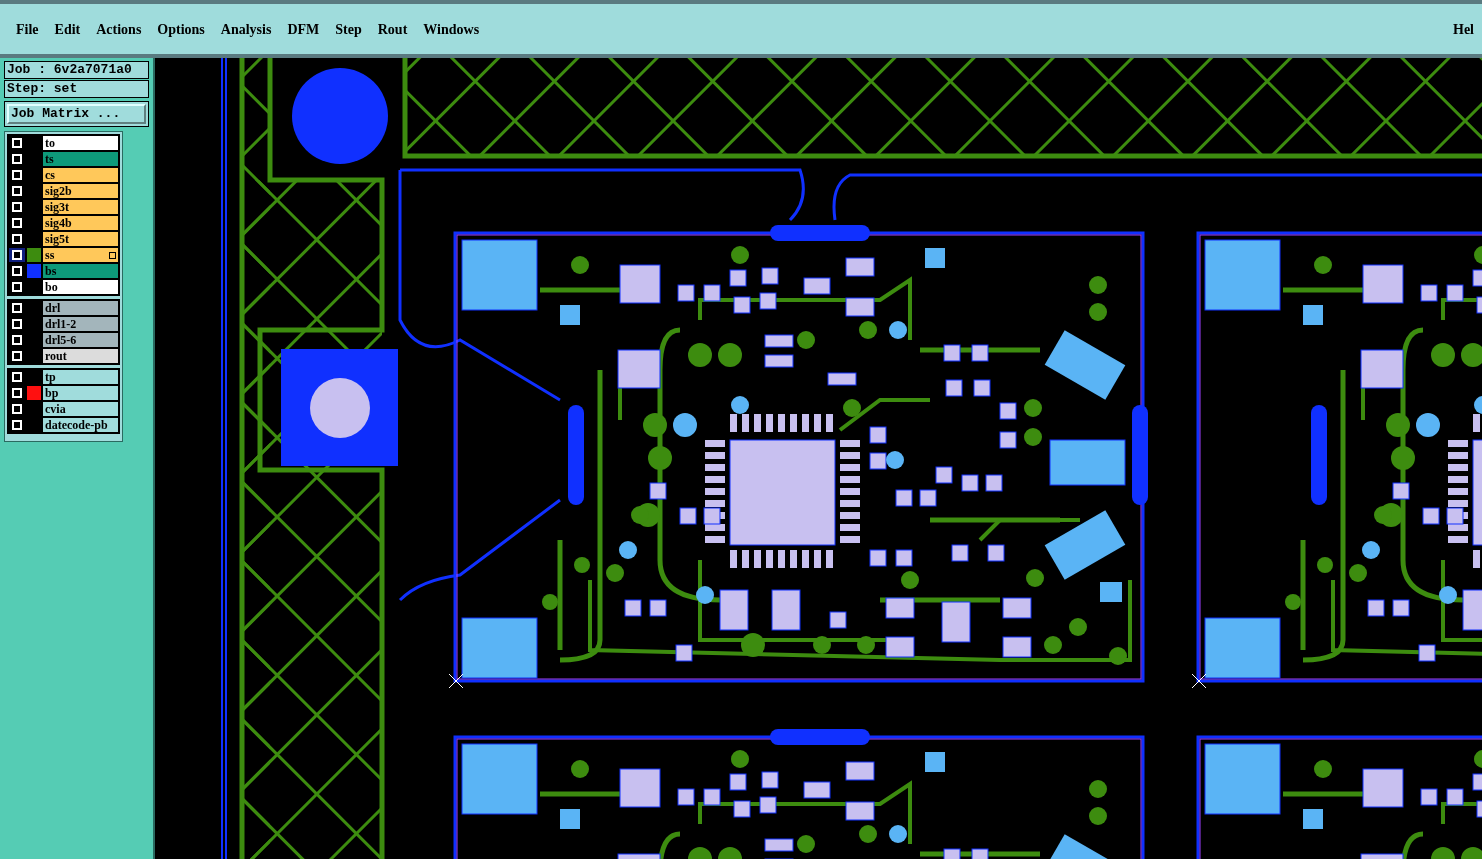 This screenshot has width=1482, height=859. What do you see at coordinates (61, 340) in the screenshot?
I see `layer-name: drl5-6` at bounding box center [61, 340].